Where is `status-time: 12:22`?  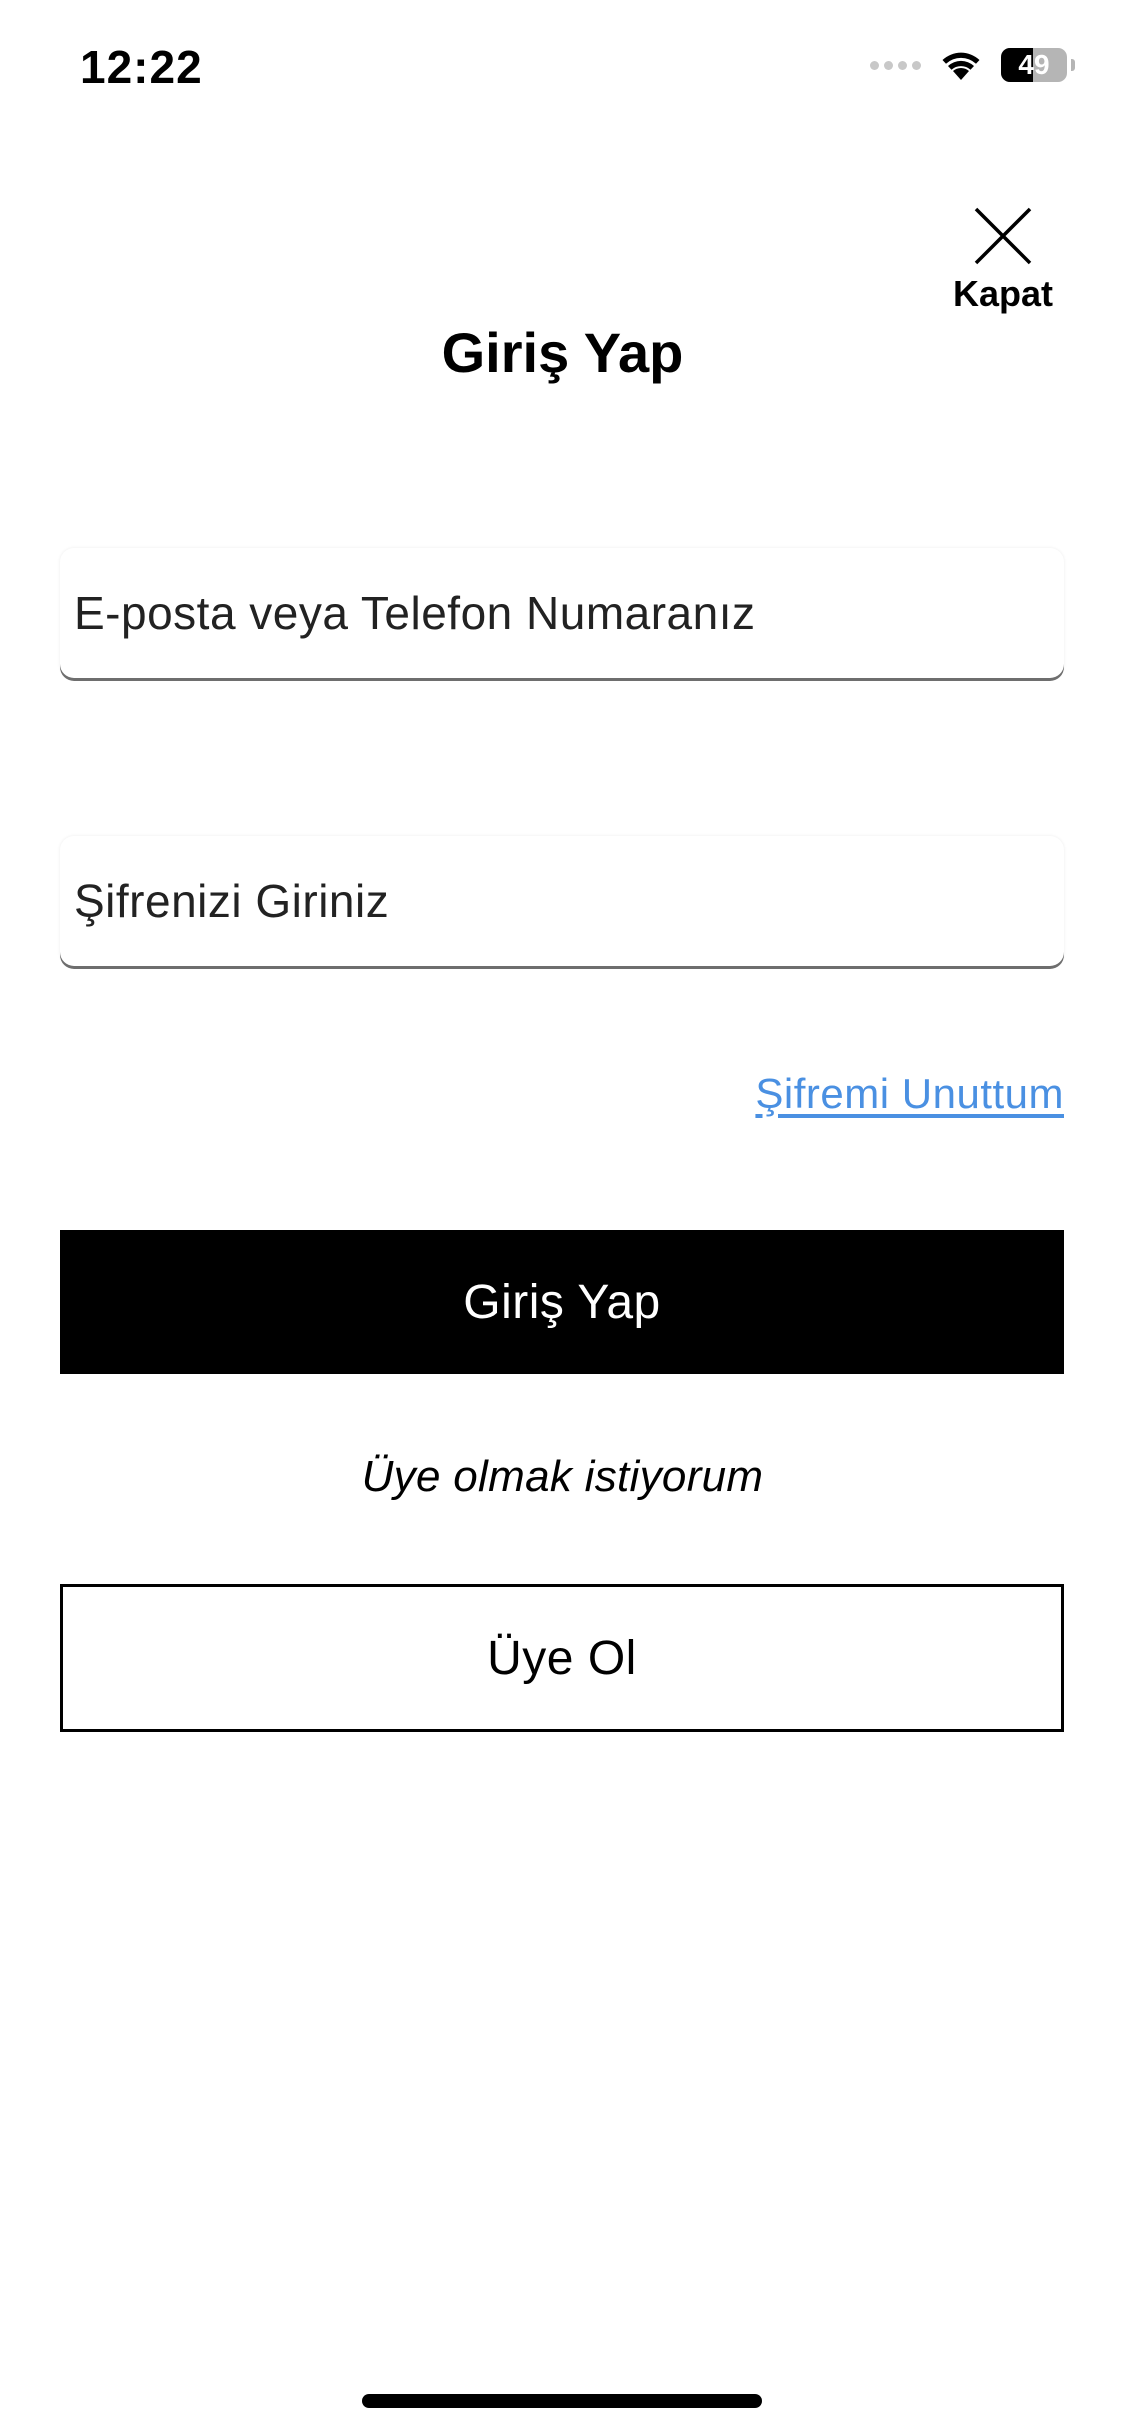
status-time: 12:22 is located at coordinates (141, 67).